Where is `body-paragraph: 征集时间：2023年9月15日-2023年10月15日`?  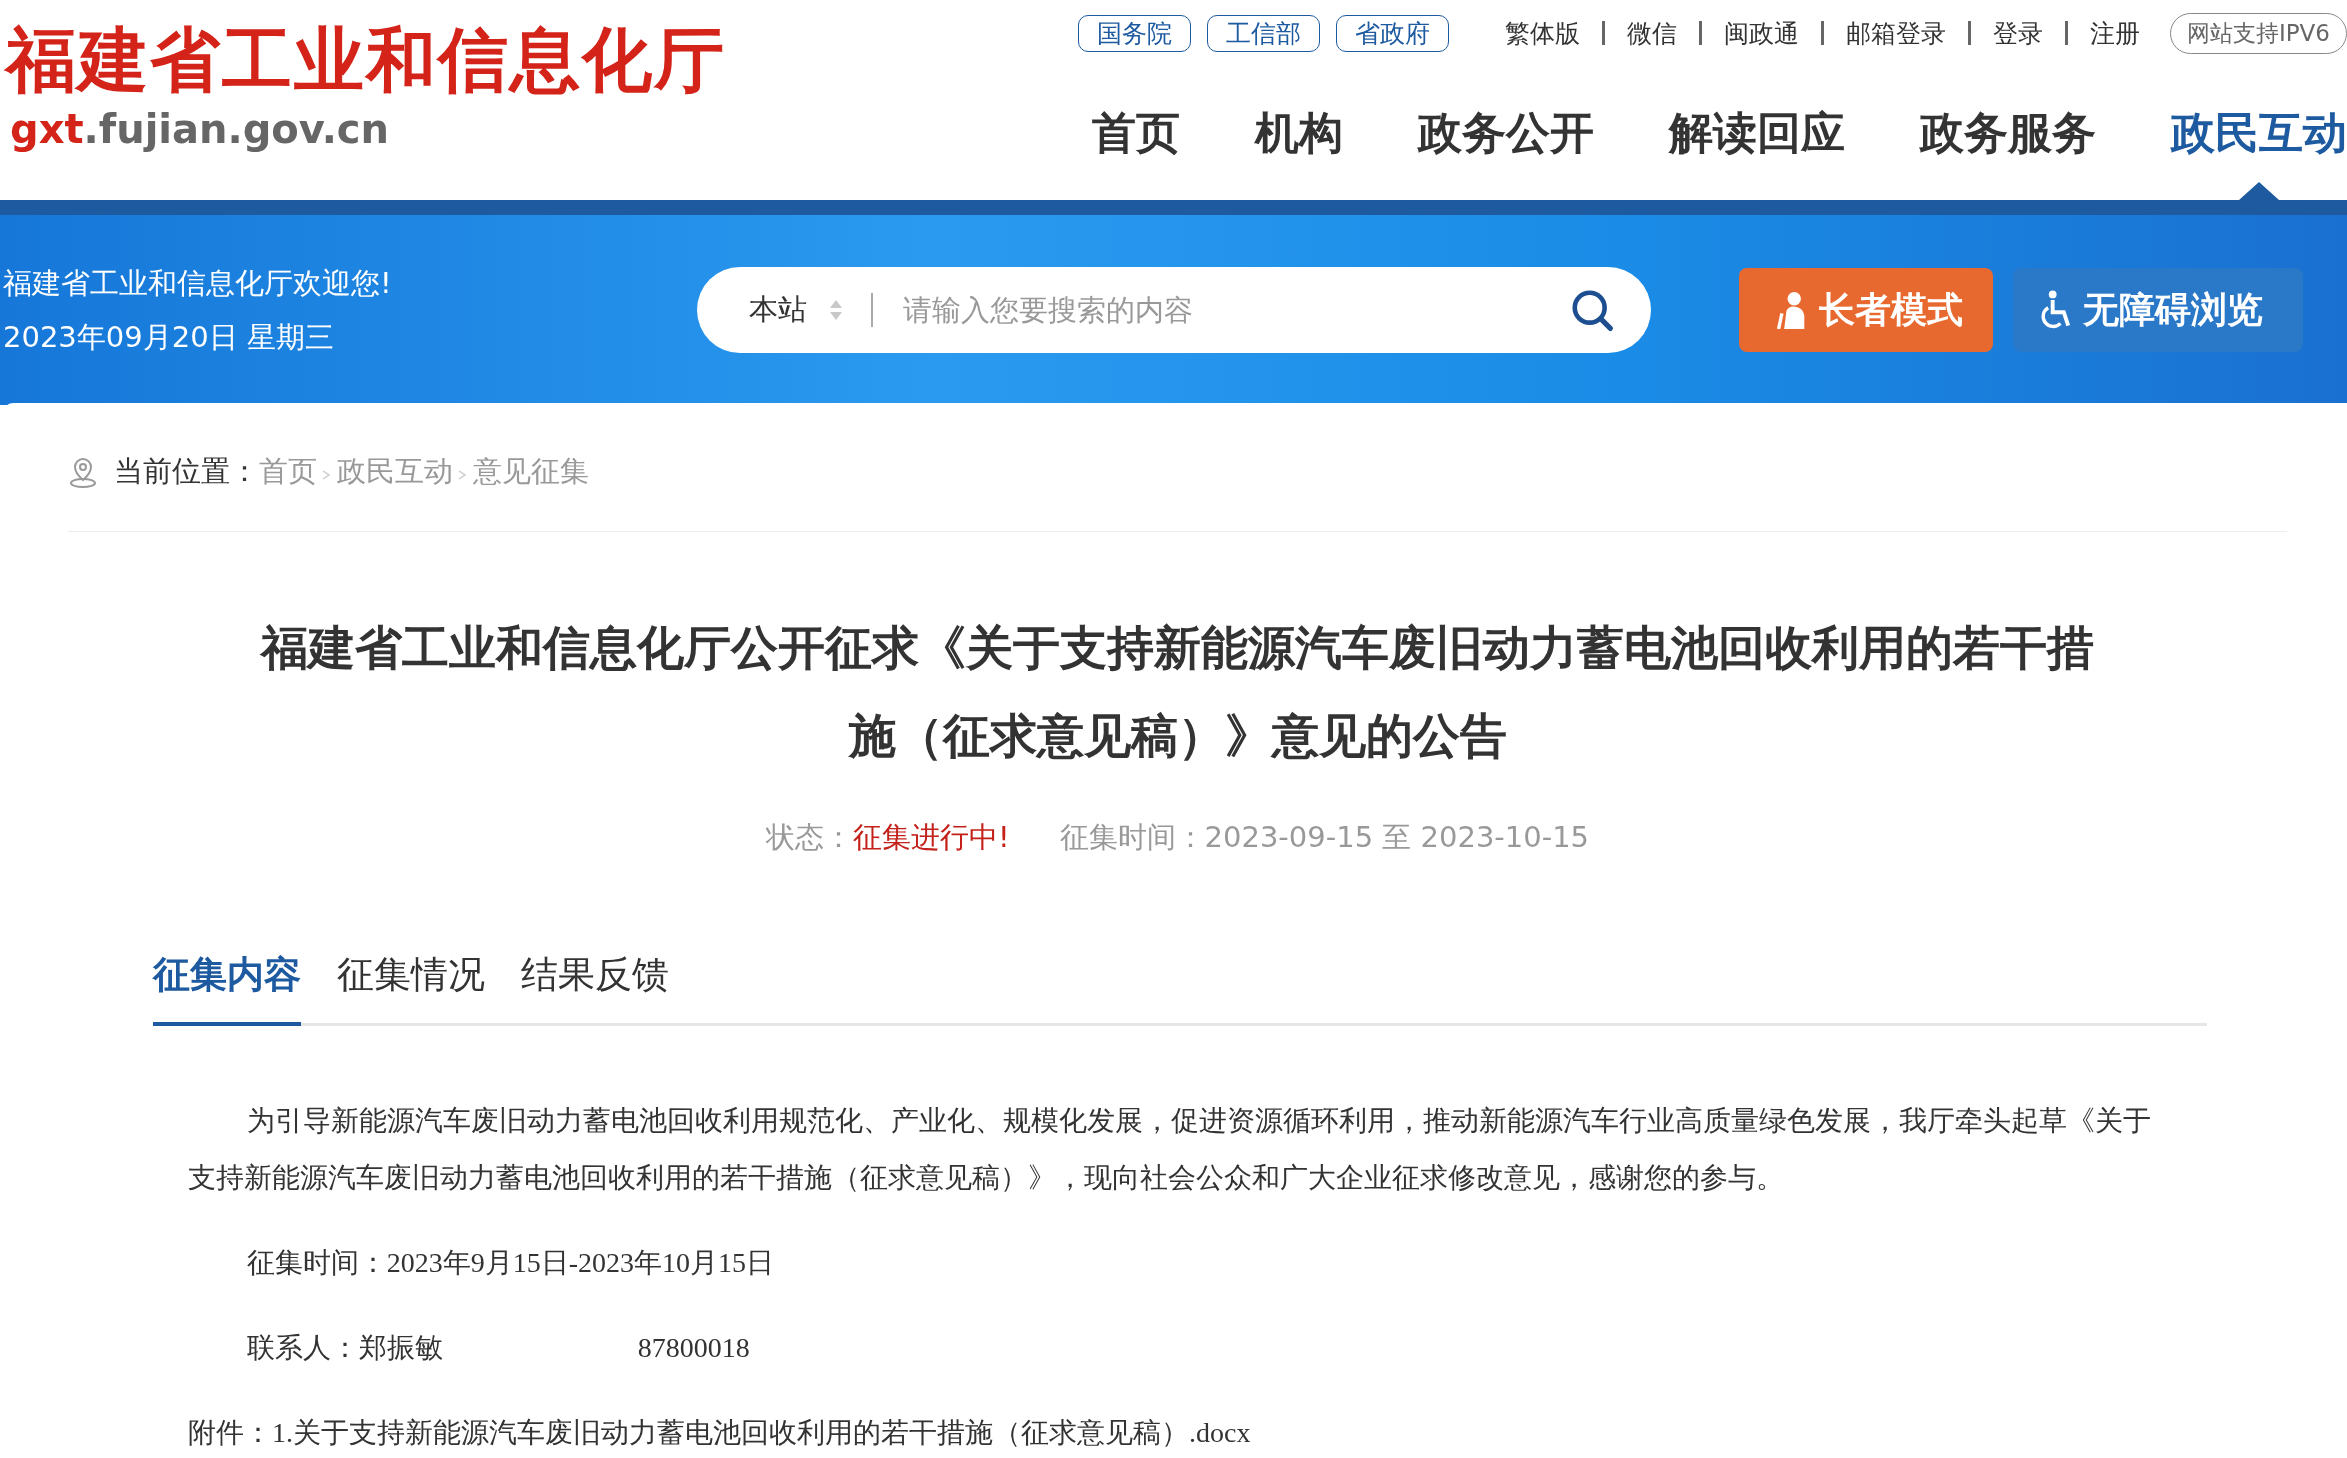
body-paragraph: 征集时间：2023年9月15日-2023年10月15日 is located at coordinates (510, 1263).